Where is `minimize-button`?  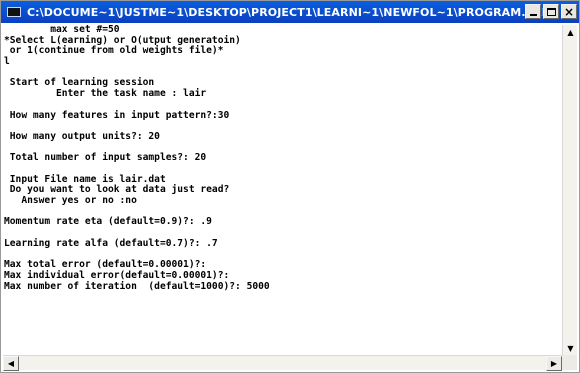 minimize-button is located at coordinates (533, 11).